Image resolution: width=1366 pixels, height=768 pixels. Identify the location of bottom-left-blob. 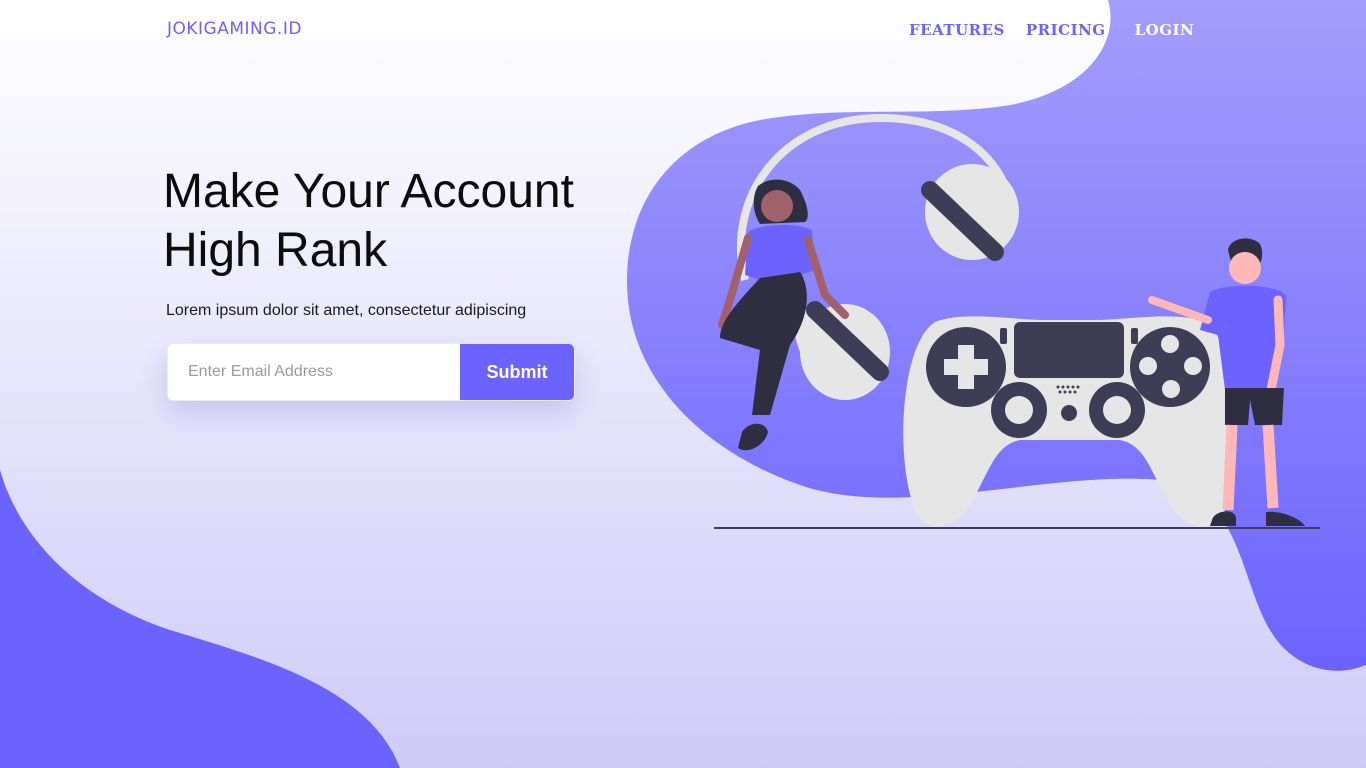
(200, 619).